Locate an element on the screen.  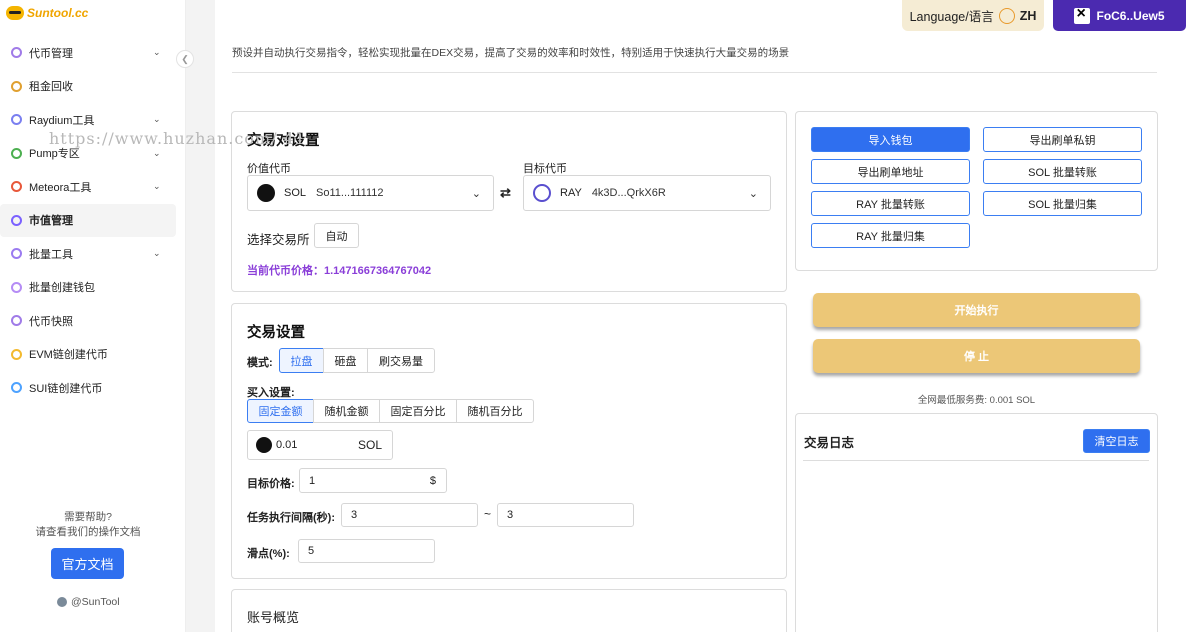
target-token-label: 目标代币 is located at coordinates (545, 169).